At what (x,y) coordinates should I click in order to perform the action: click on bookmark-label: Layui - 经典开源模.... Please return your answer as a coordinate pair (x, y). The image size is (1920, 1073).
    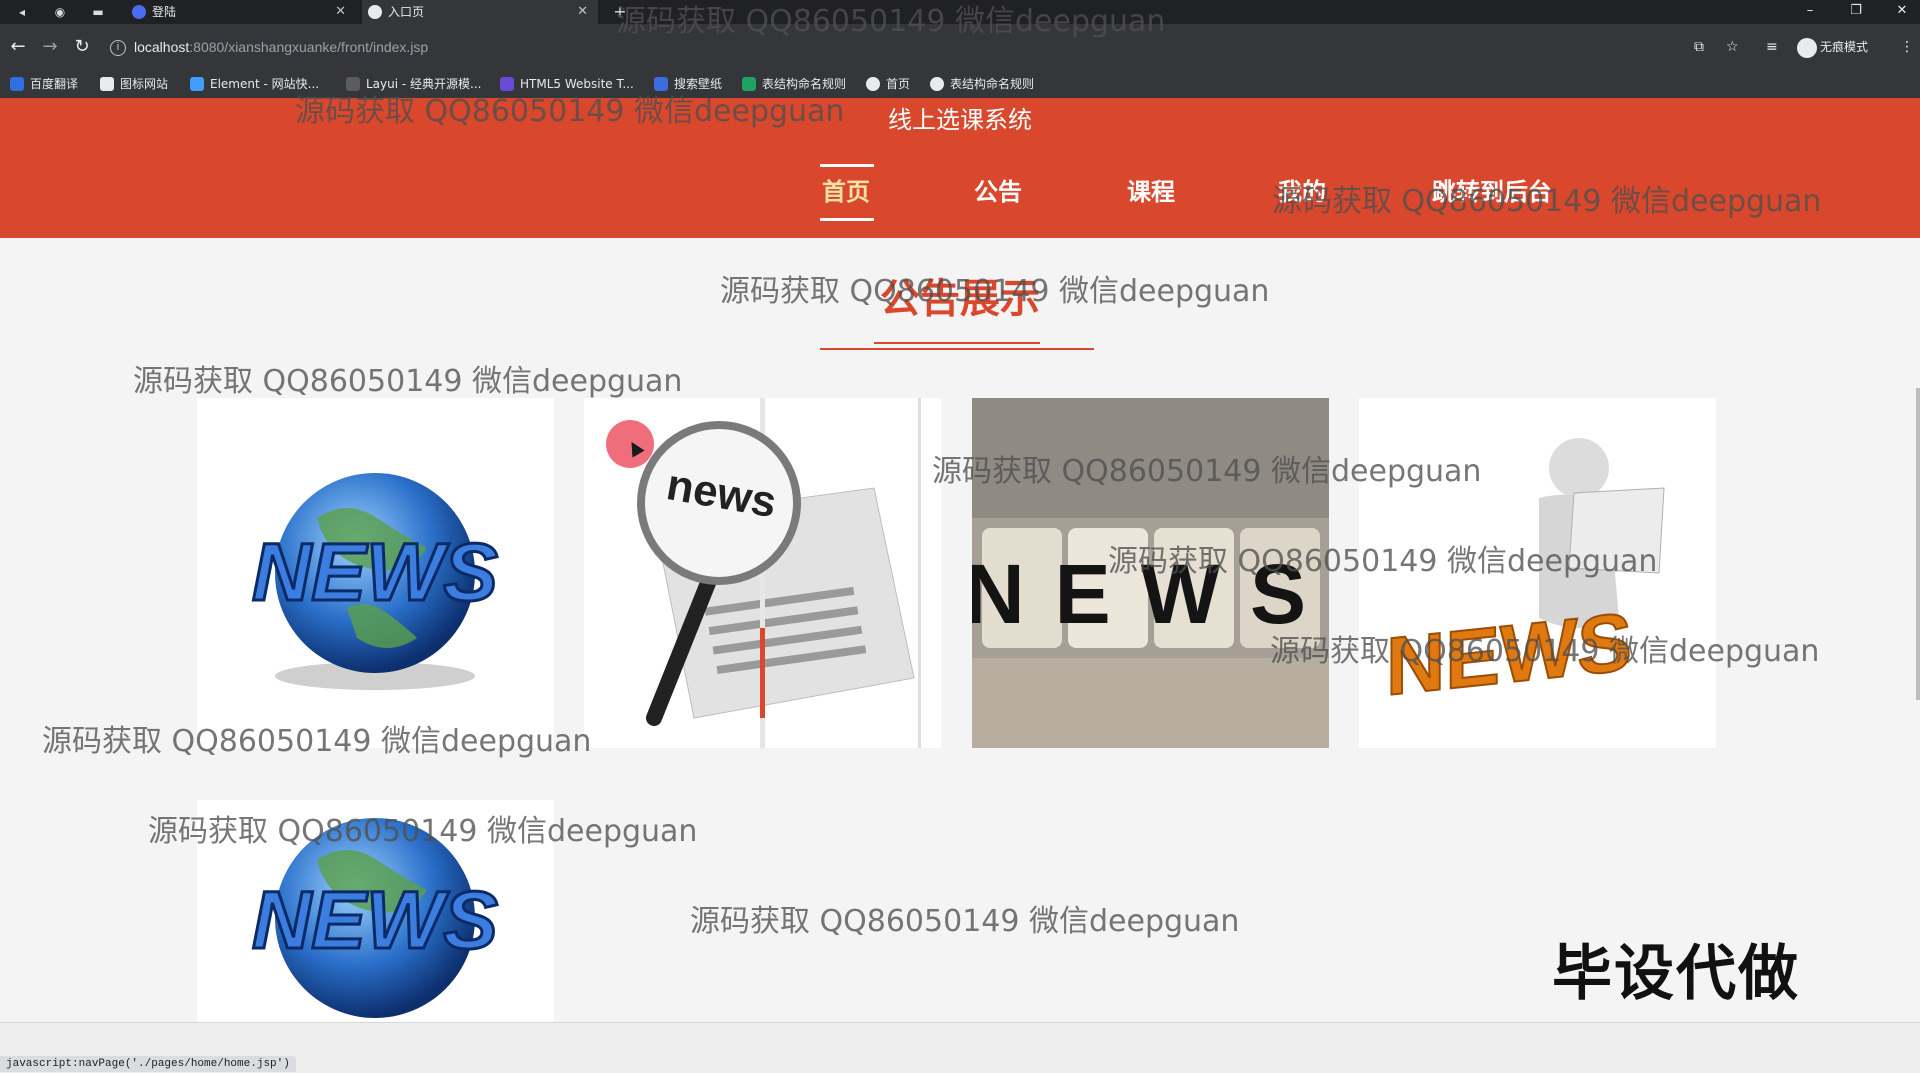
    Looking at the image, I should click on (424, 84).